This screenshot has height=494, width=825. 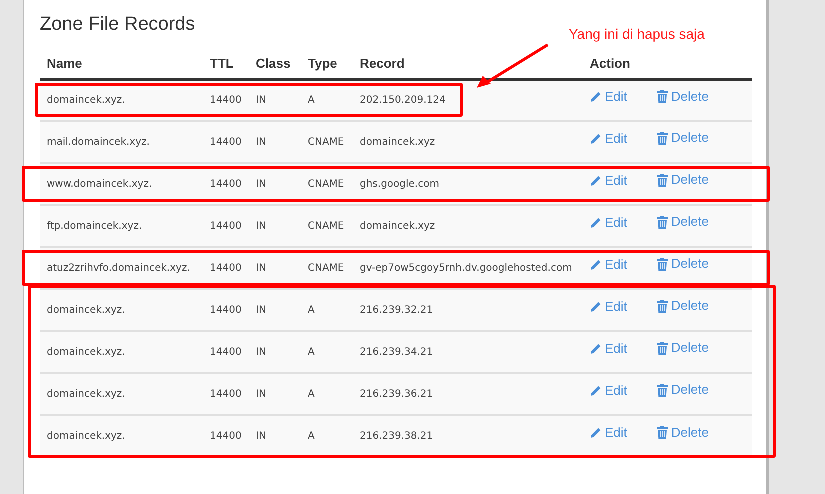 I want to click on table-cell: 216.239.32.21, so click(x=397, y=310).